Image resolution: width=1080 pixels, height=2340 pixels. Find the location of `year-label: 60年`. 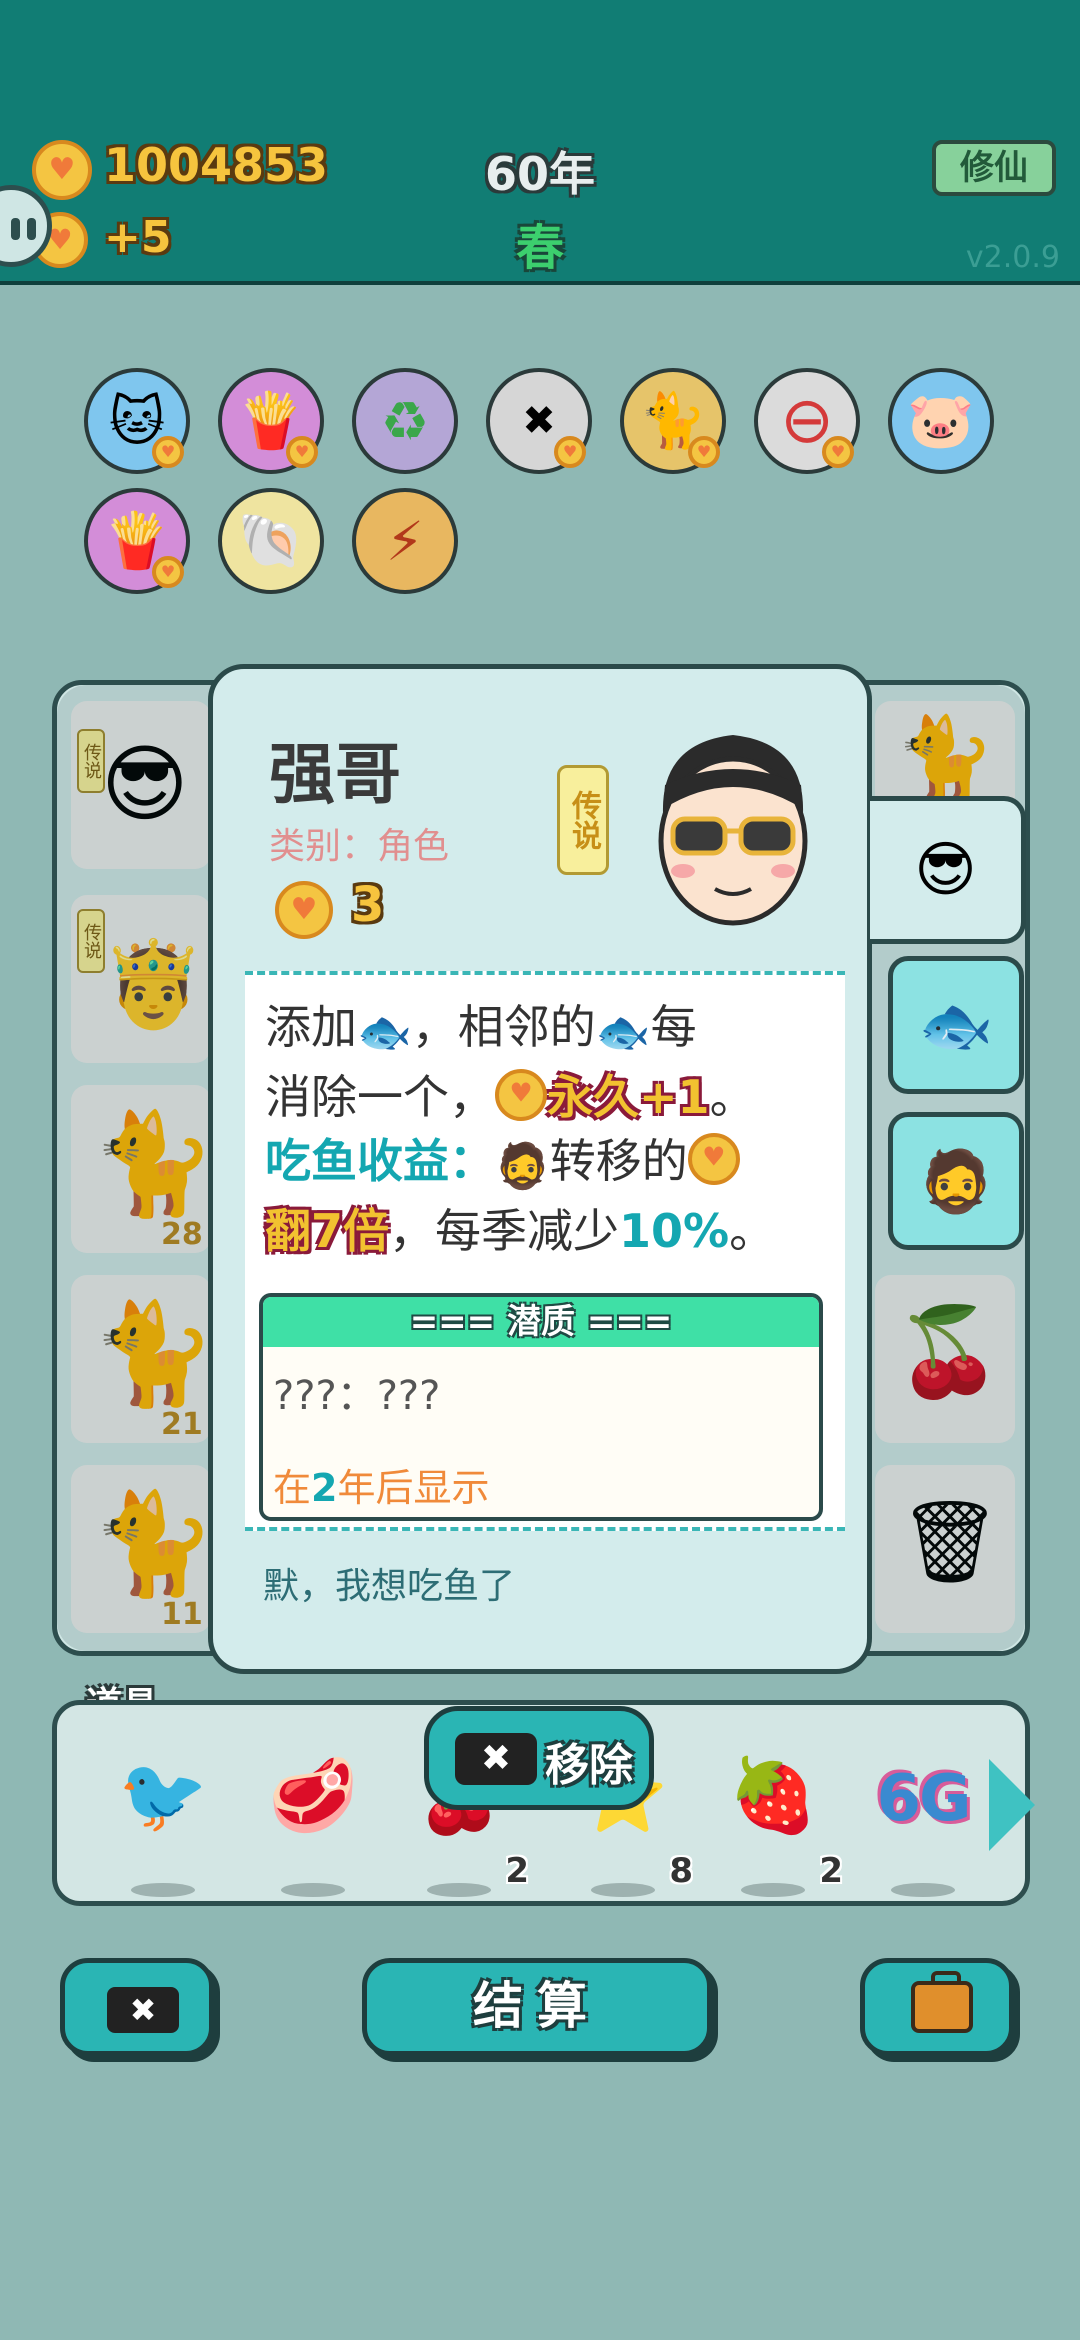

year-label: 60年 is located at coordinates (539, 174).